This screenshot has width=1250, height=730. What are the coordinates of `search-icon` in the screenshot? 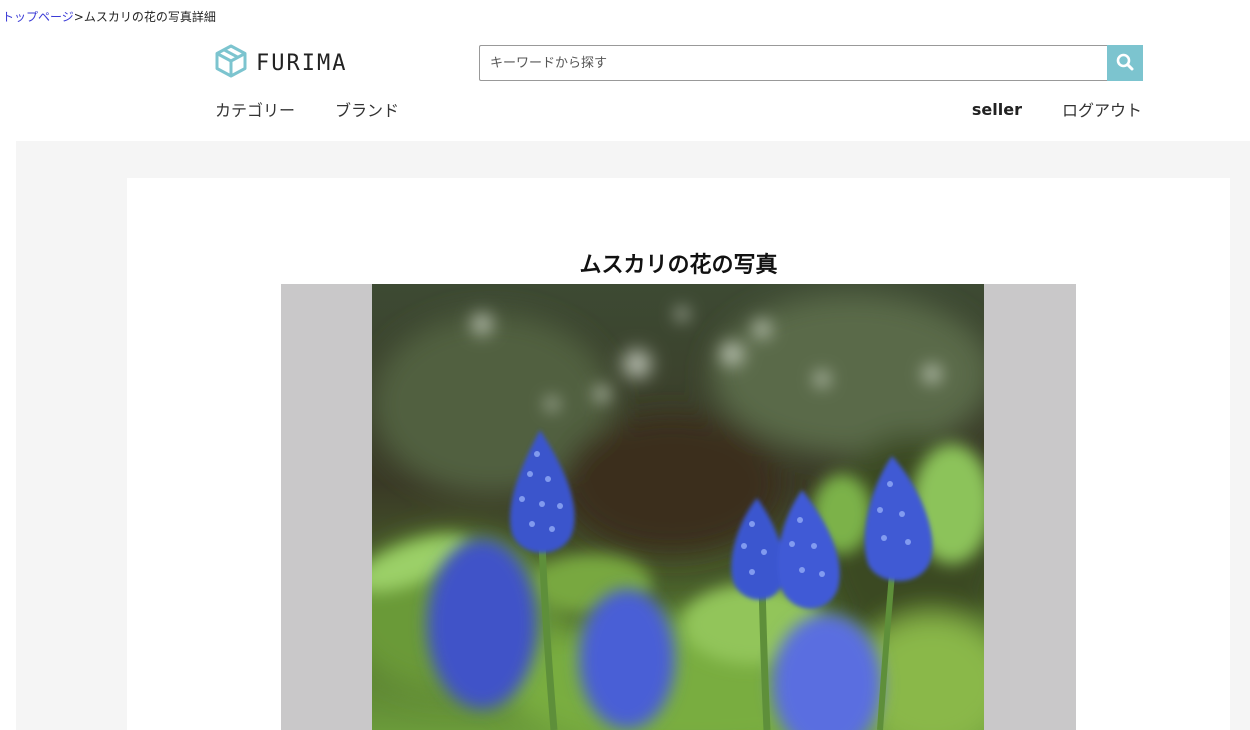 It's located at (1125, 63).